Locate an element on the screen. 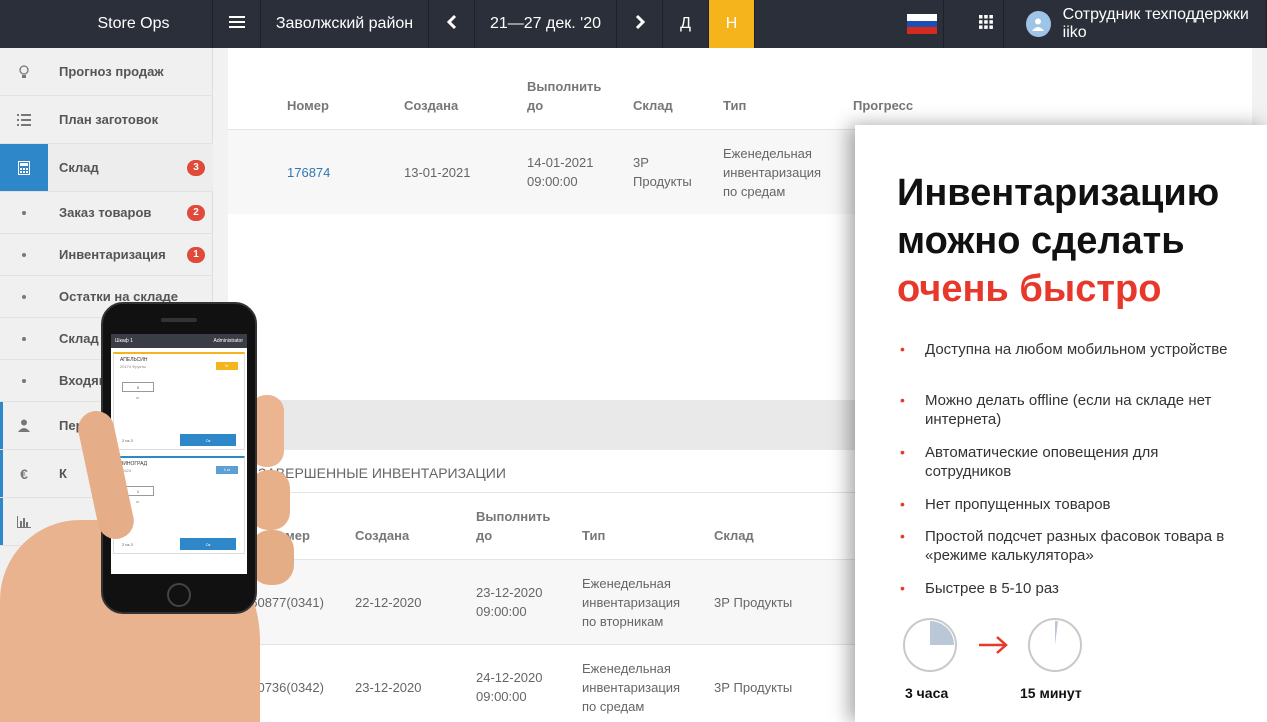  day-view-button: Д is located at coordinates (686, 24).